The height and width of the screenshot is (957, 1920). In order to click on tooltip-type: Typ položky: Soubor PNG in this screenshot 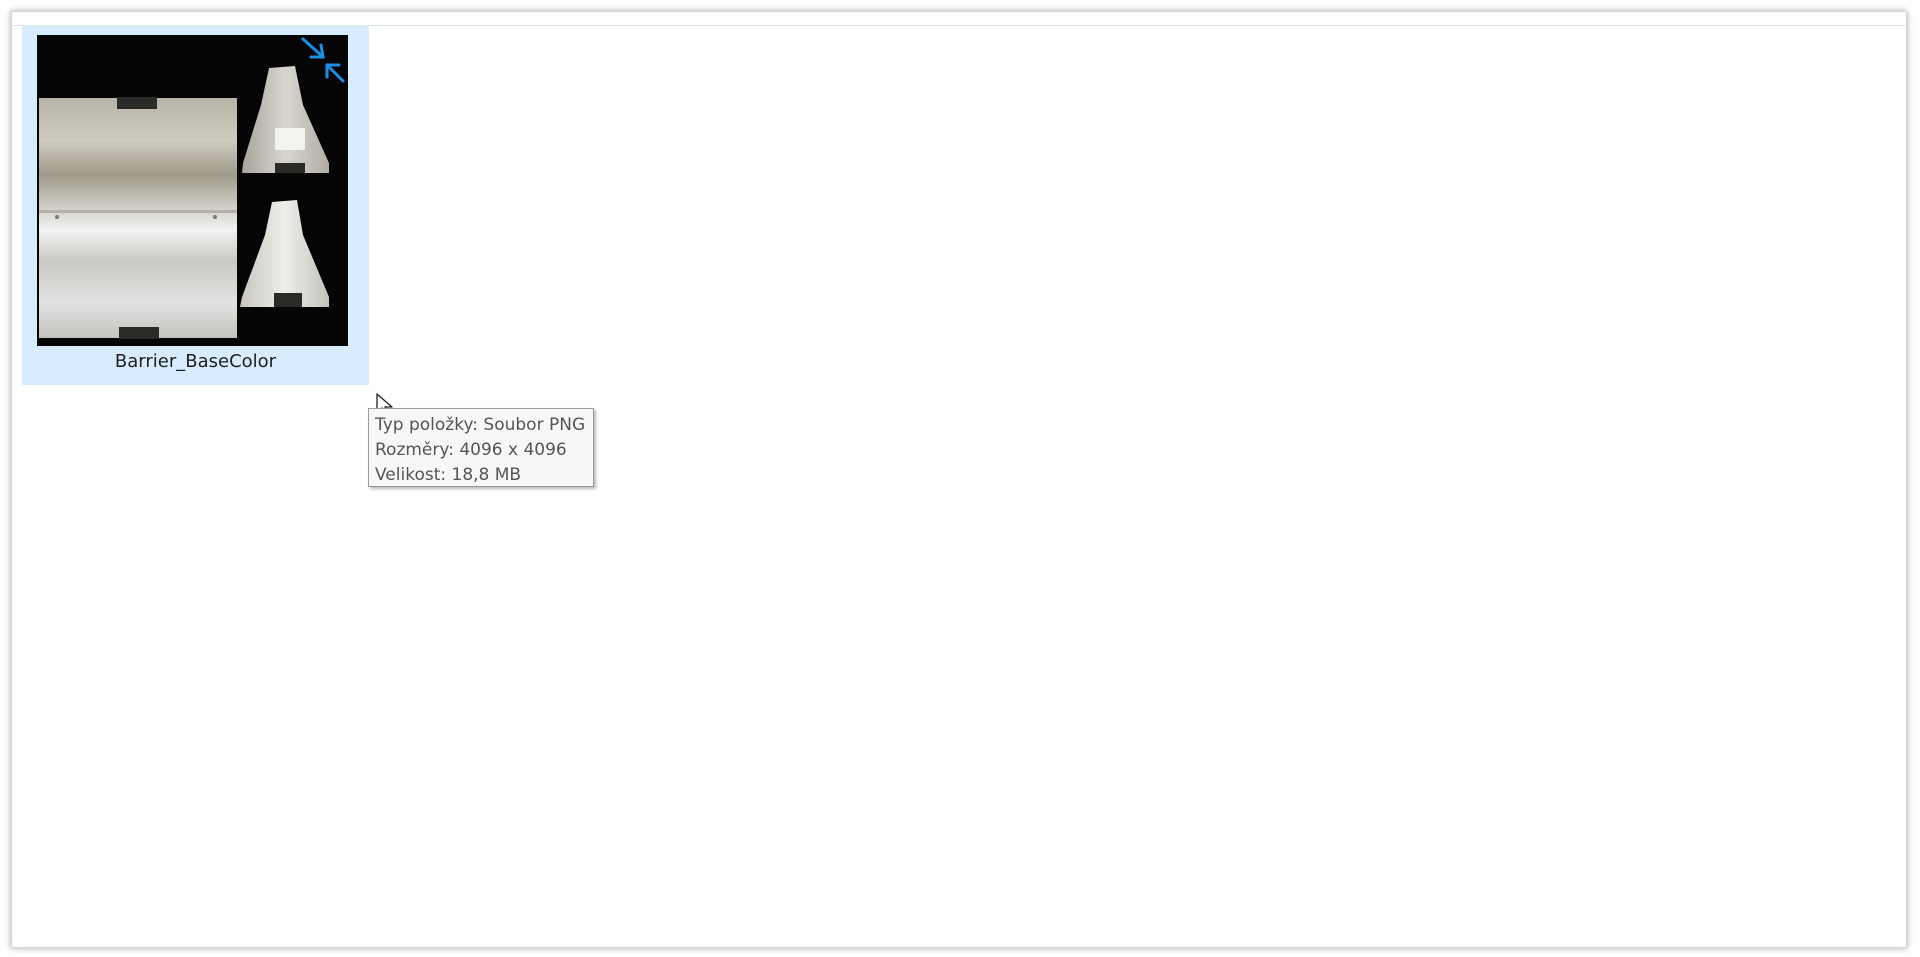, I will do `click(480, 425)`.